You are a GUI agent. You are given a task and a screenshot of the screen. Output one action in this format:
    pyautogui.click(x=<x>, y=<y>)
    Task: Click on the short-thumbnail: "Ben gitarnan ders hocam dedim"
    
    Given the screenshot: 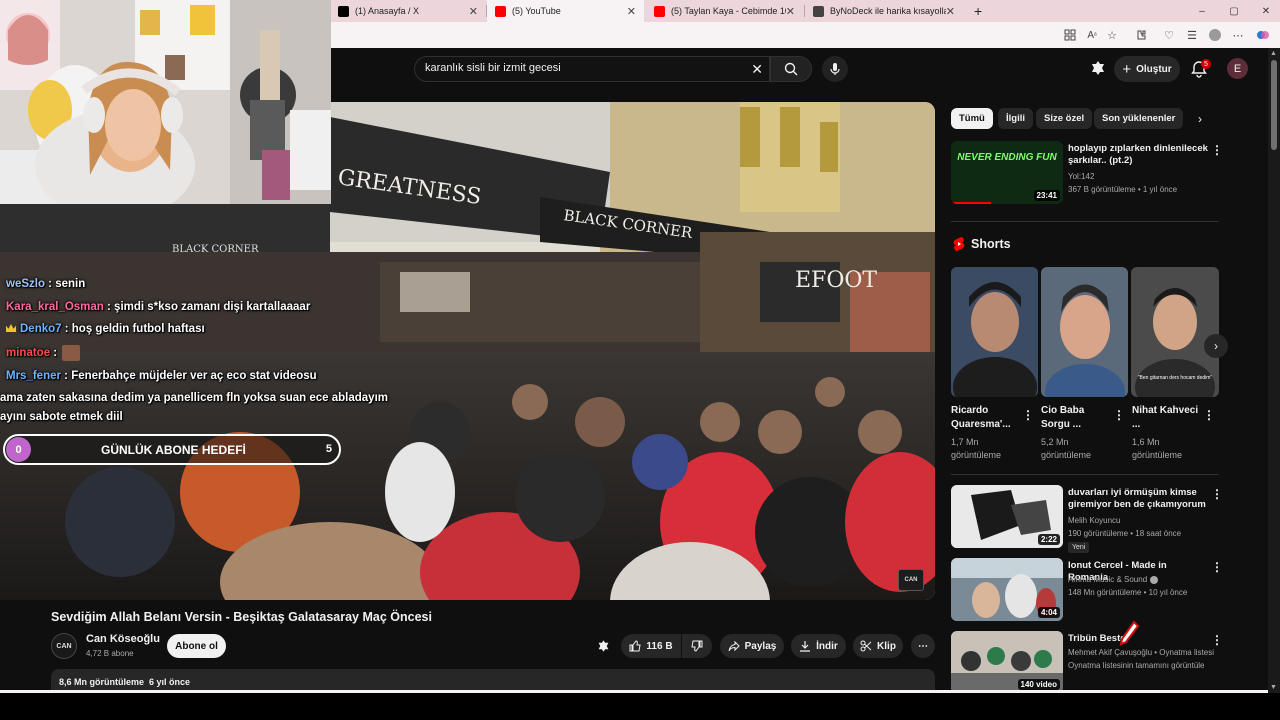 What is the action you would take?
    pyautogui.click(x=1175, y=332)
    